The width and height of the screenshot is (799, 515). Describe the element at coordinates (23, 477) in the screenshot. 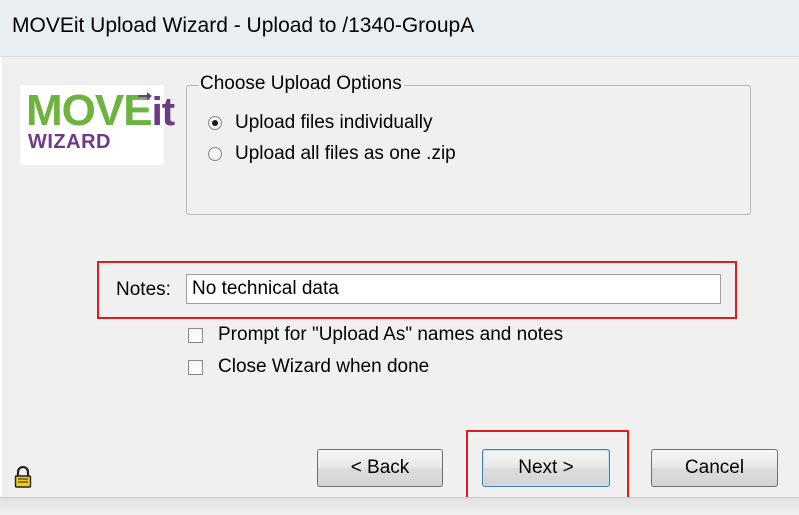

I see `lock-icon` at that location.